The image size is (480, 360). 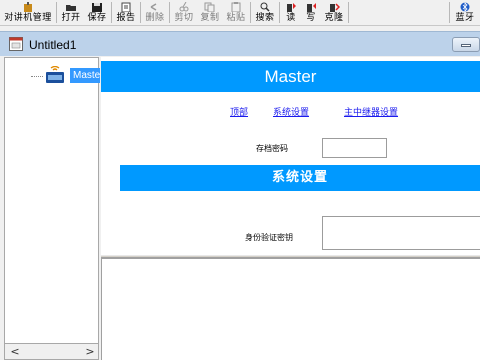 I want to click on document-icon, so click(x=16, y=44).